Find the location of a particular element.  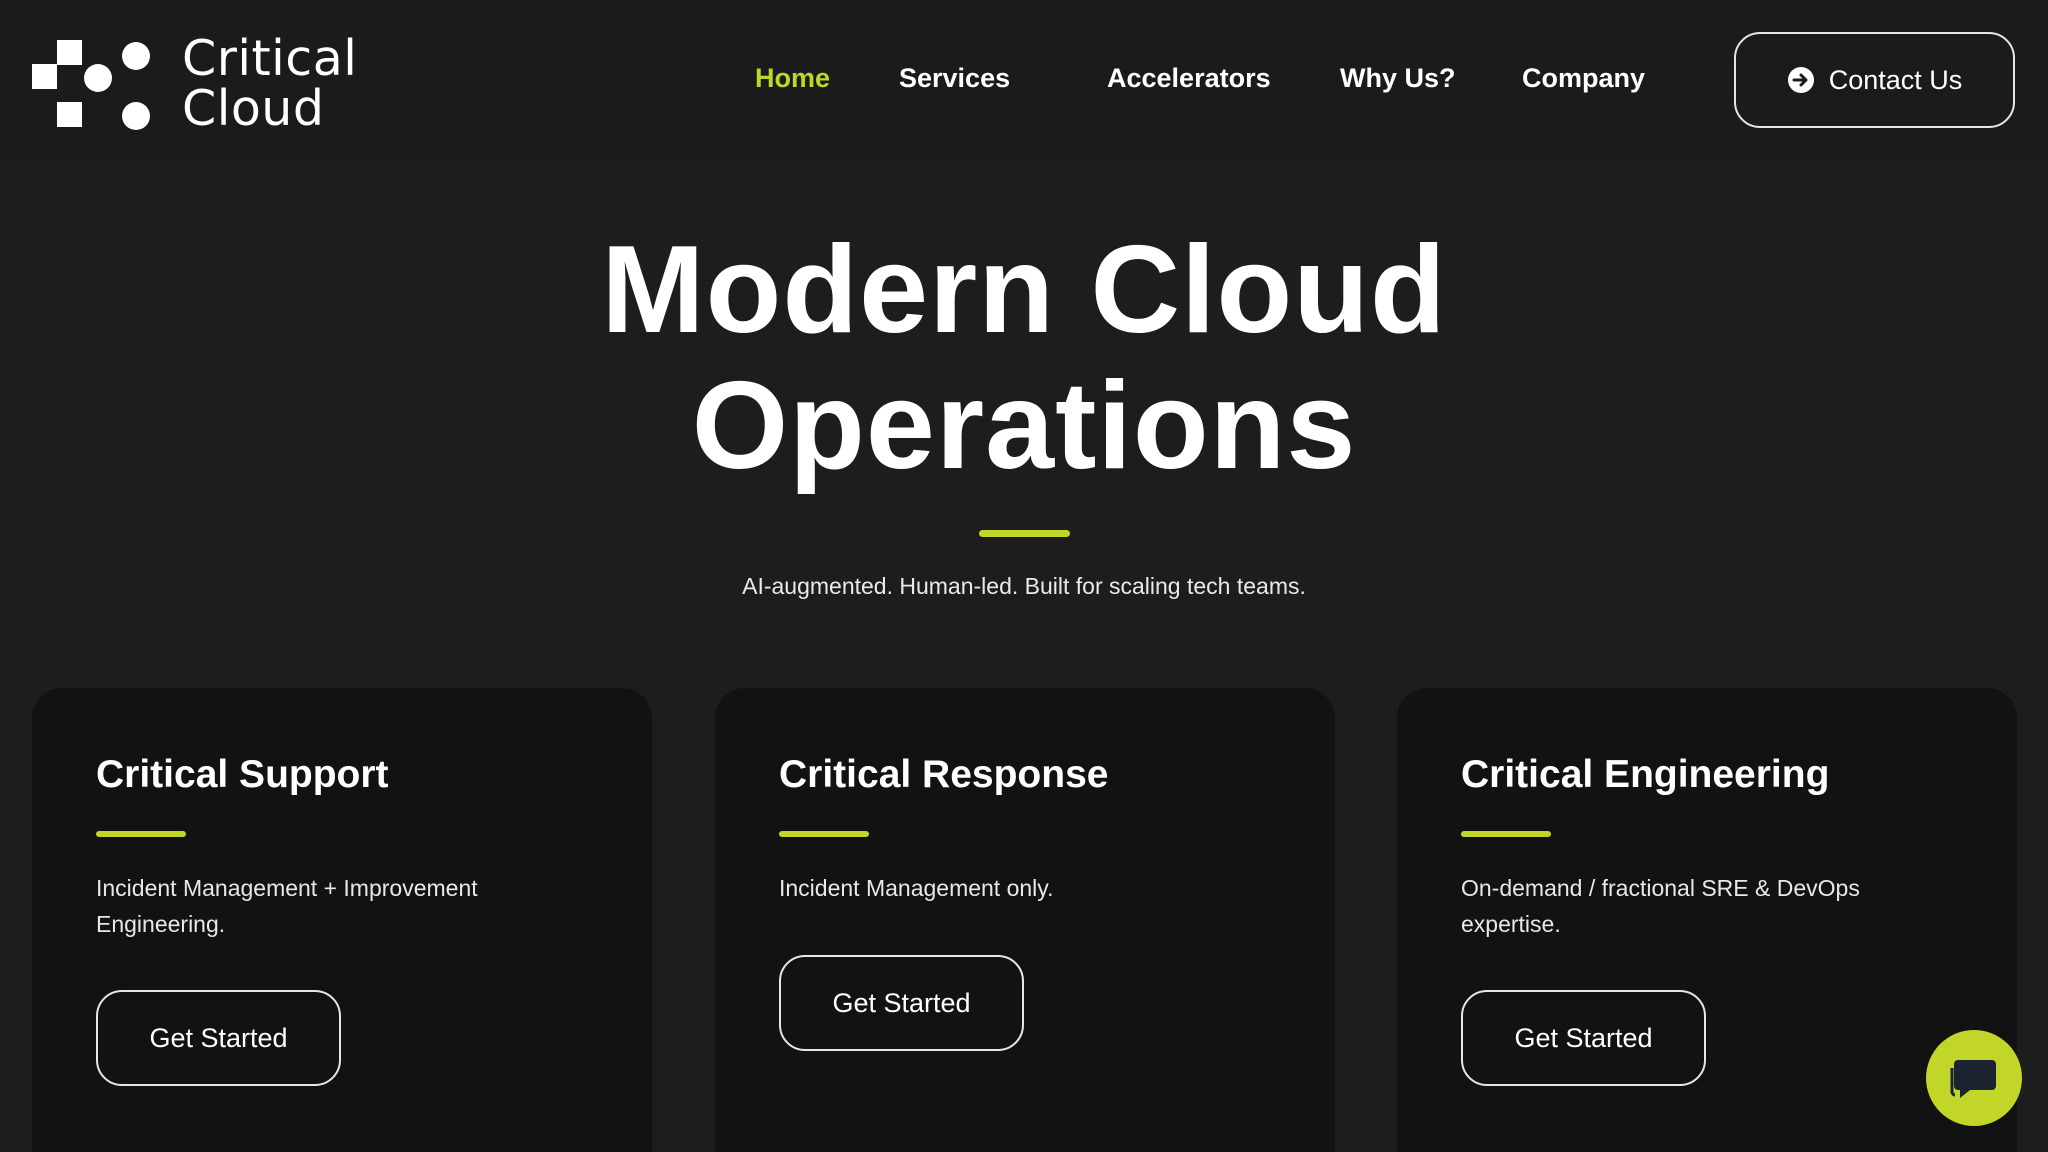

hero-accent-divider is located at coordinates (1024, 533).